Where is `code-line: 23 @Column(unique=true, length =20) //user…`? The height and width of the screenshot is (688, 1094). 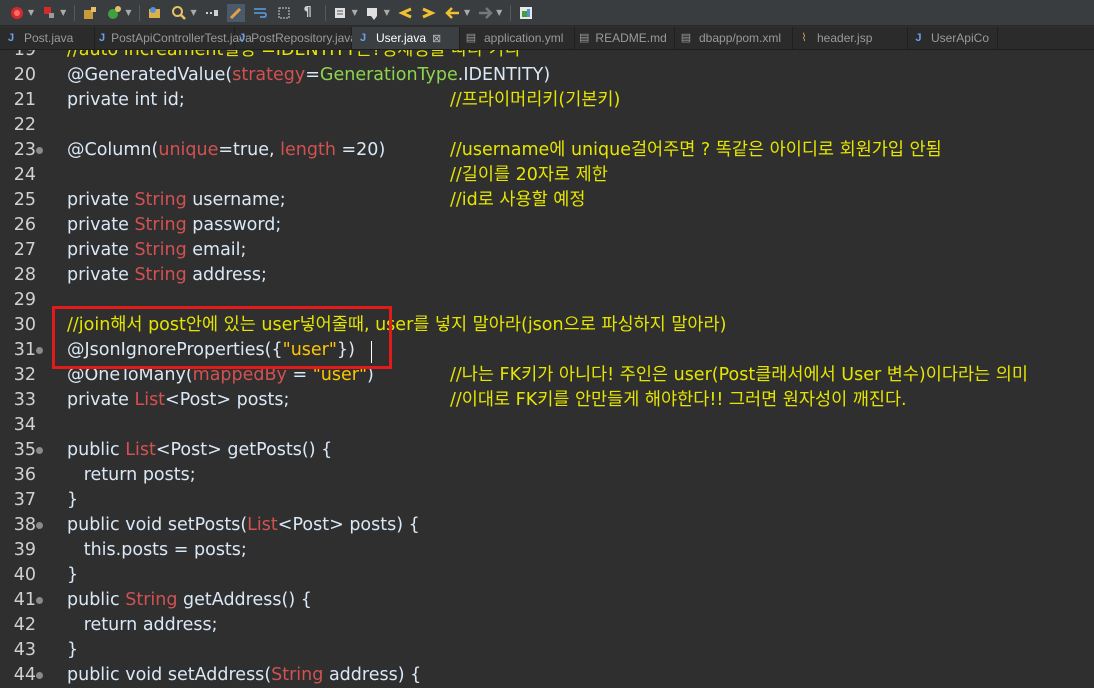 code-line: 23 @Column(unique=true, length =20) //user… is located at coordinates (547, 150).